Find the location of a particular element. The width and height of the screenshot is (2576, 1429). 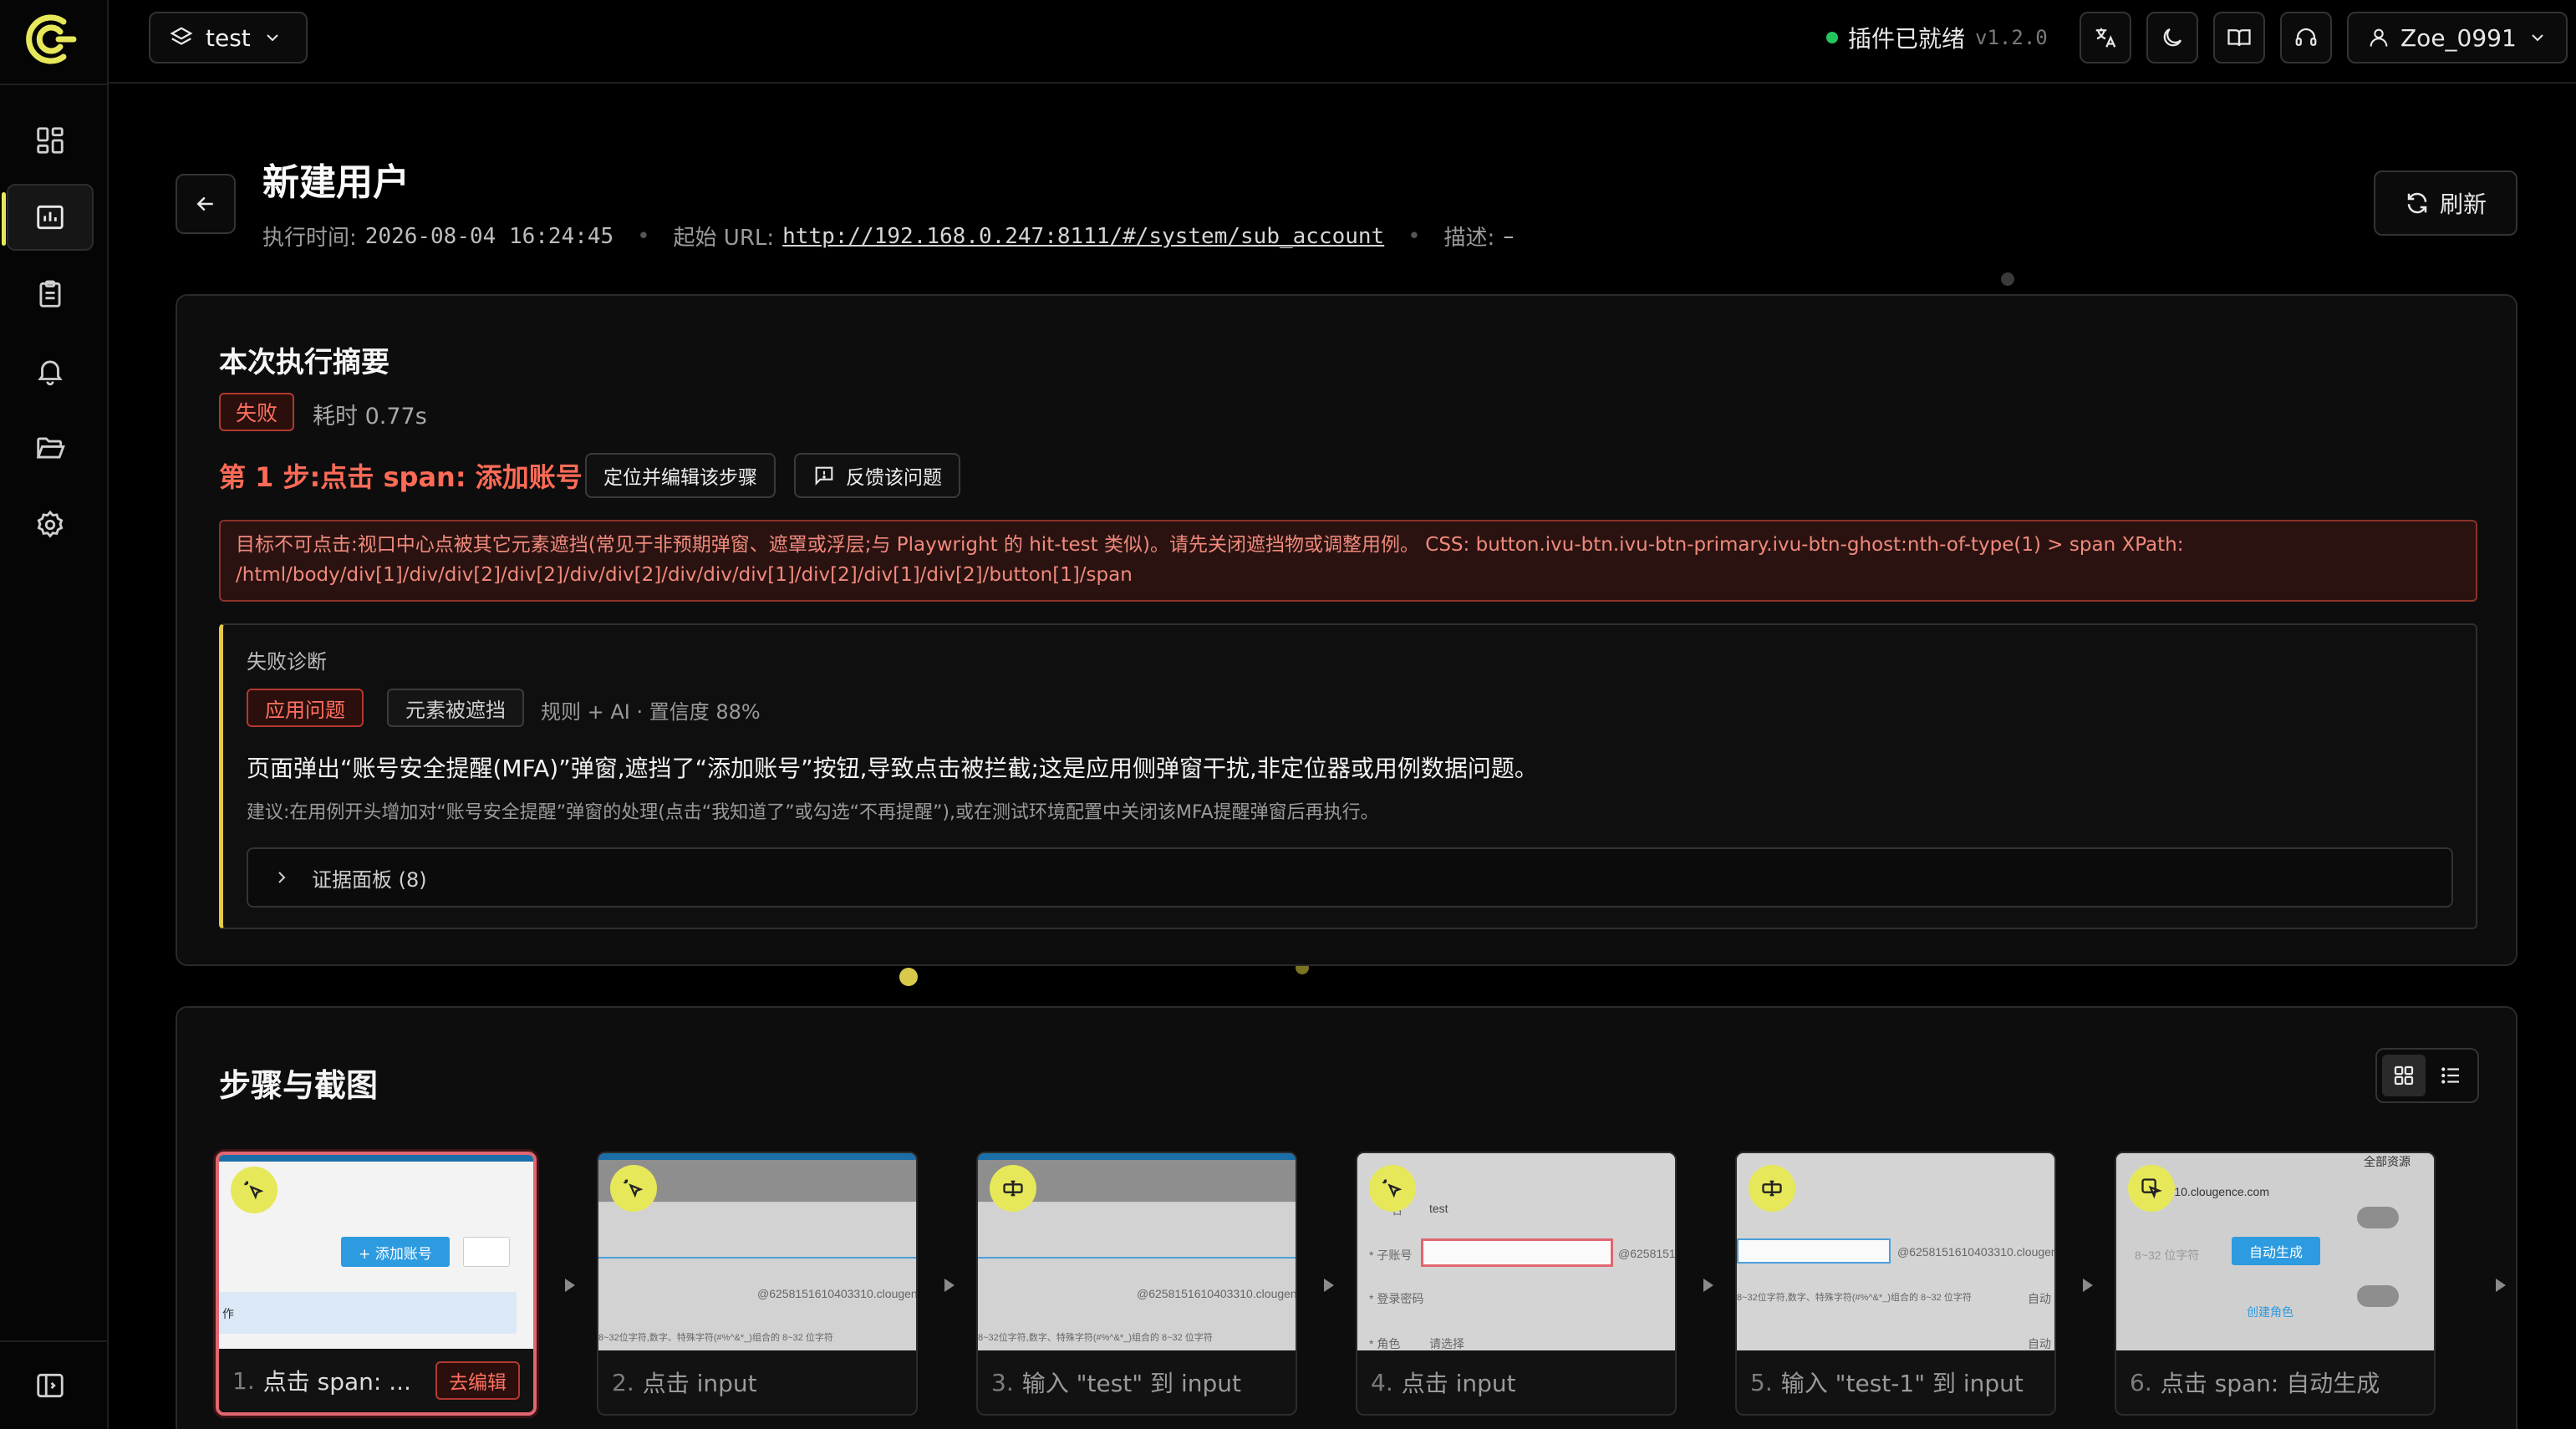

diagnosis-title: 失败诊断 is located at coordinates (287, 662).